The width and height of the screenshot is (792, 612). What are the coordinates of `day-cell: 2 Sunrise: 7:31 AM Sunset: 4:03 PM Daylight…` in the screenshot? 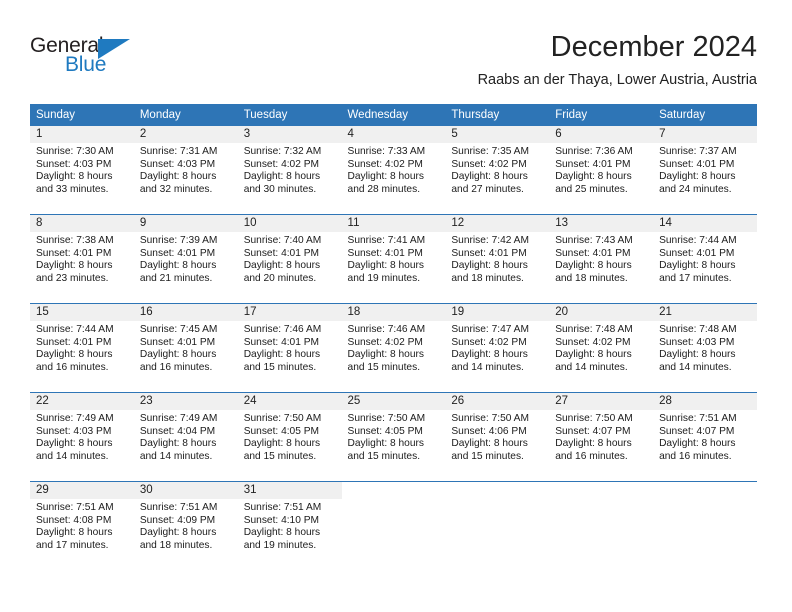 It's located at (185, 170).